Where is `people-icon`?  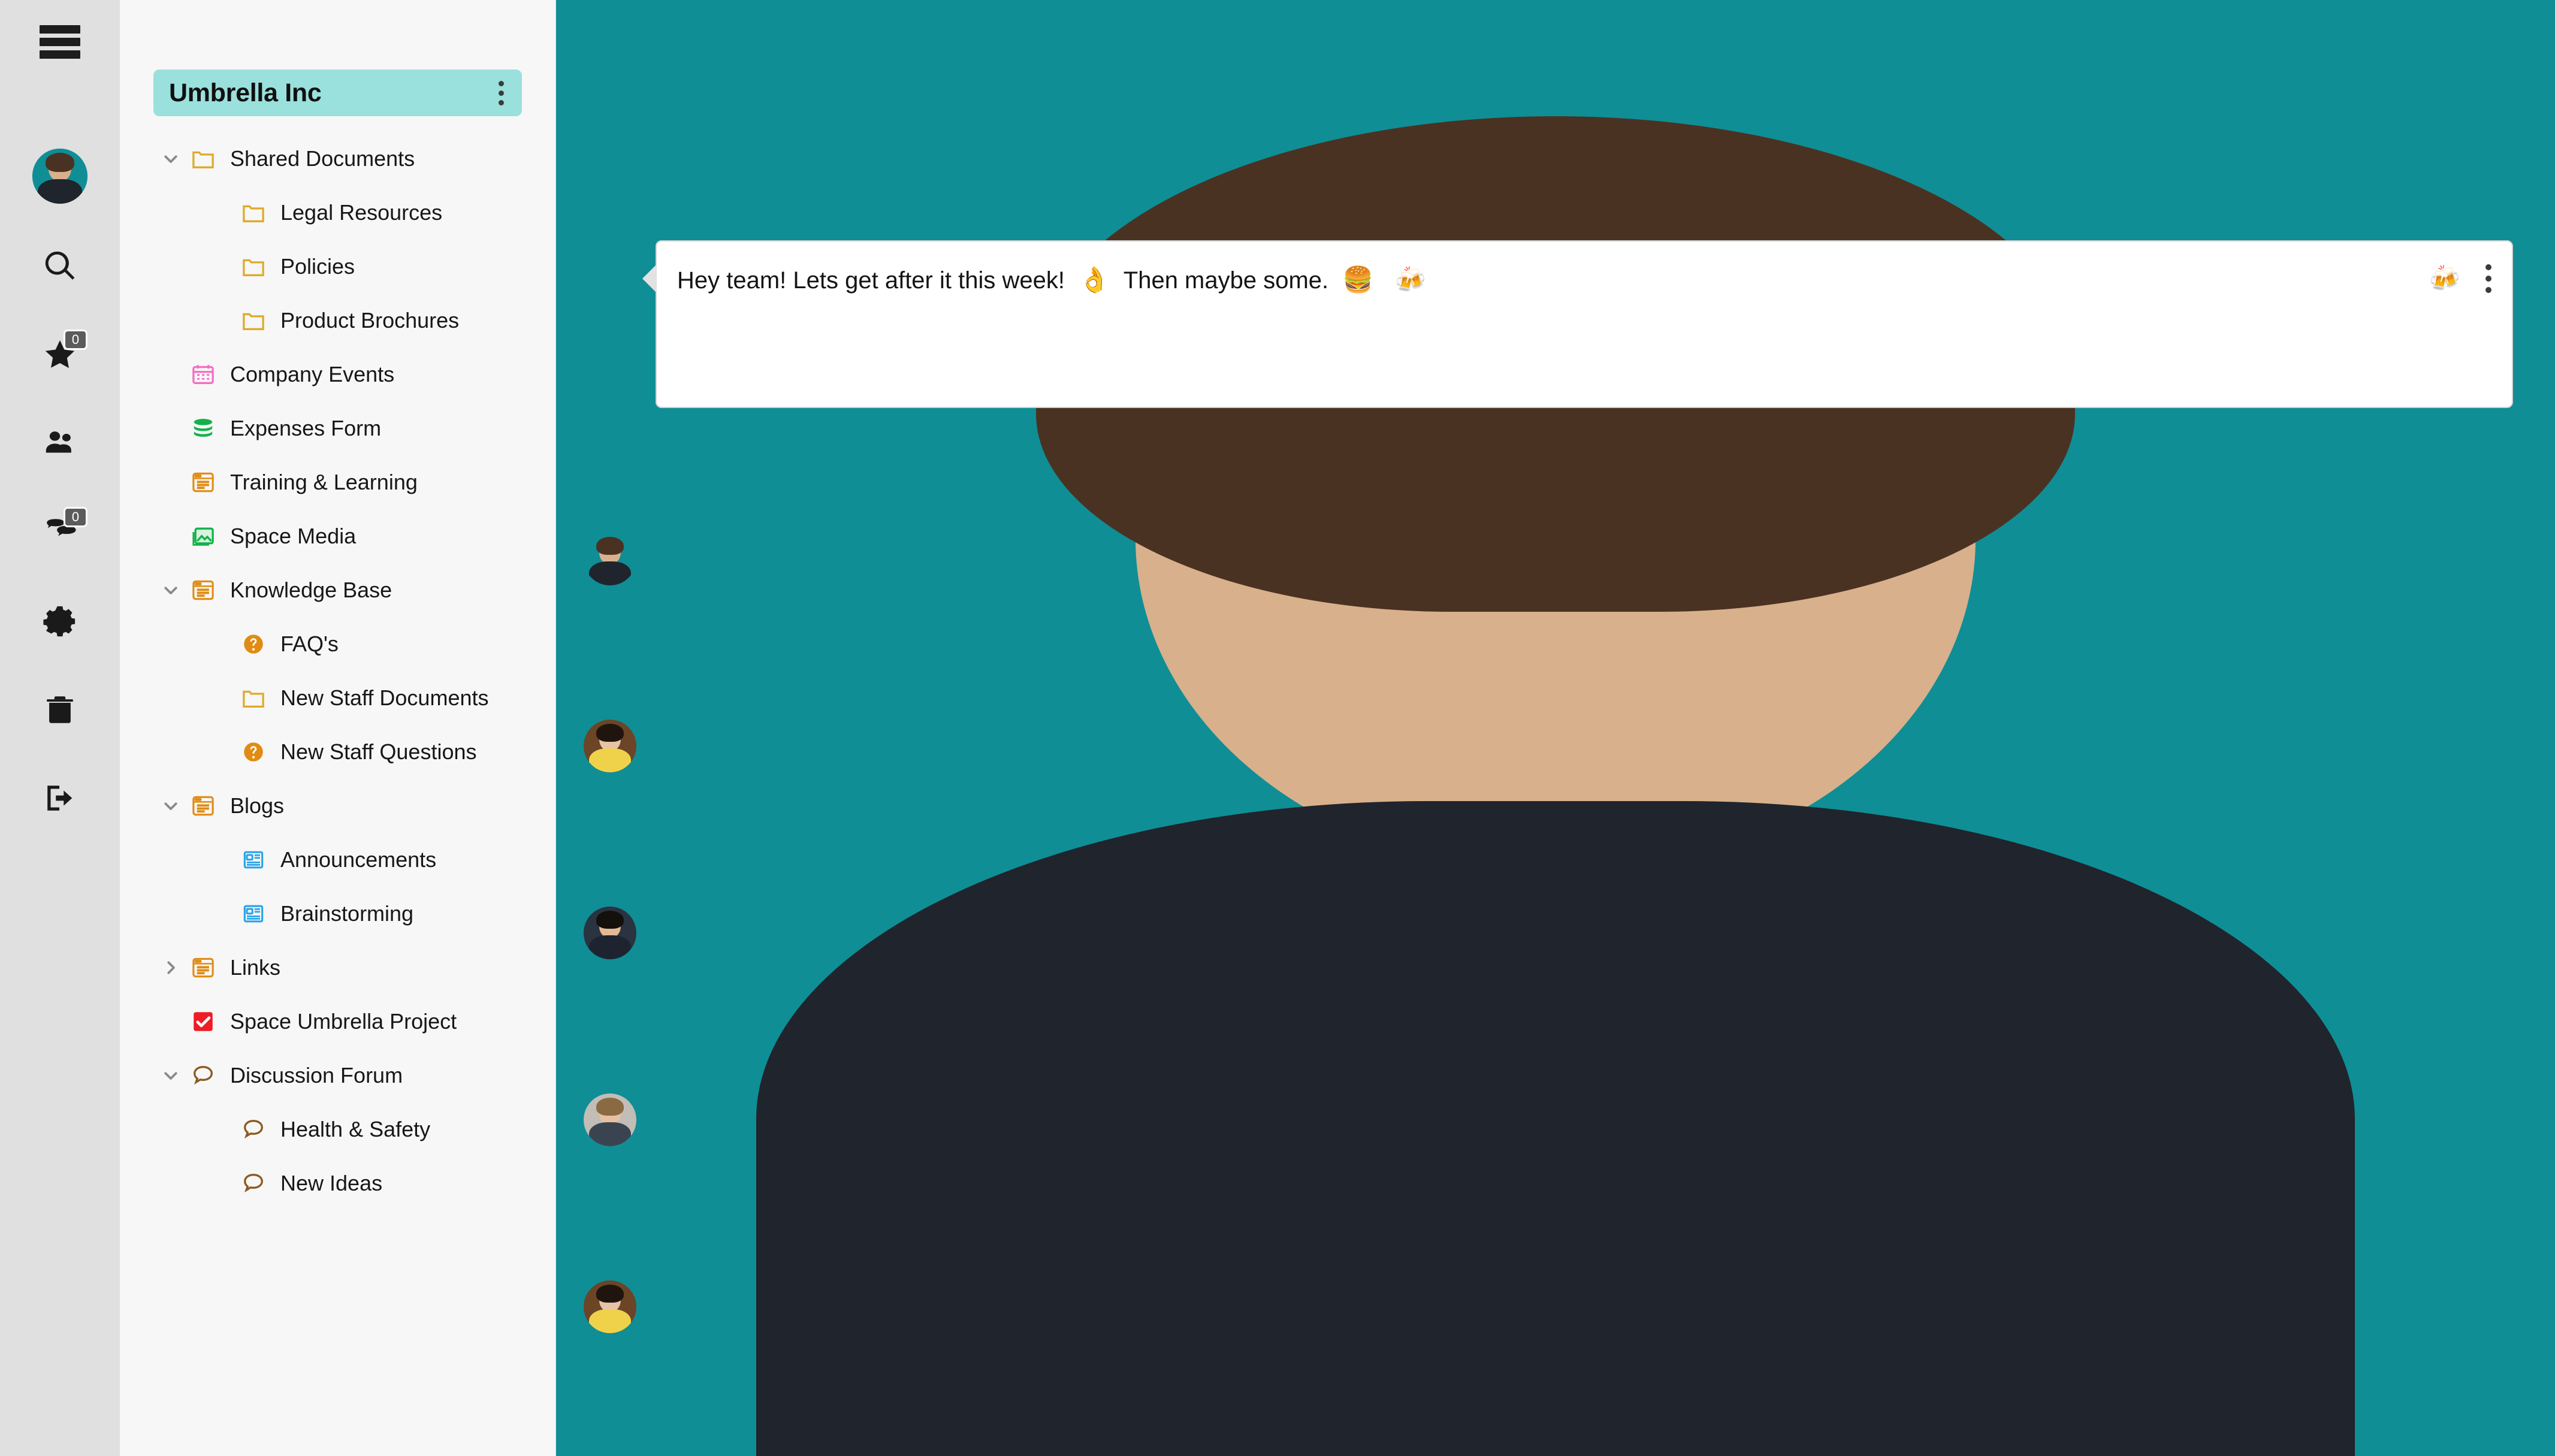 people-icon is located at coordinates (60, 444).